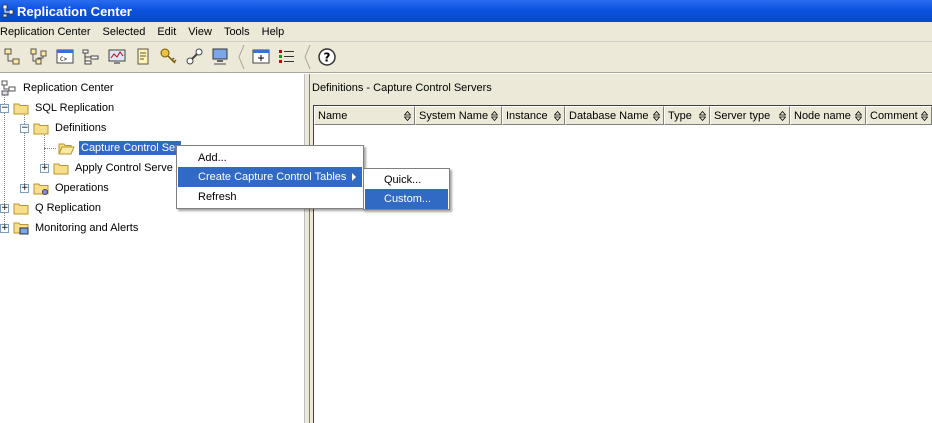 The image size is (932, 423). I want to click on panel-title: Definitions - Capture Control Servers, so click(402, 88).